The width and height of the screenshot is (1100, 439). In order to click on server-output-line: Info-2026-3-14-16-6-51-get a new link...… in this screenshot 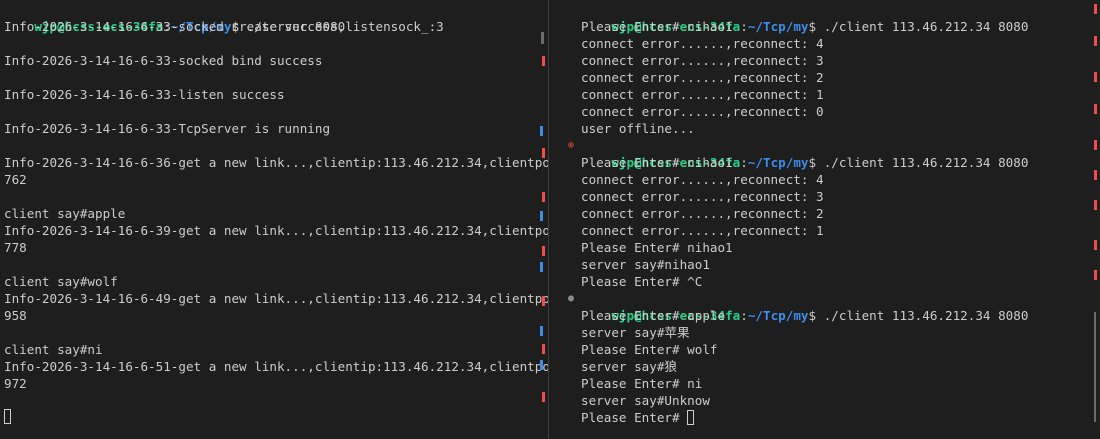, I will do `click(276, 366)`.